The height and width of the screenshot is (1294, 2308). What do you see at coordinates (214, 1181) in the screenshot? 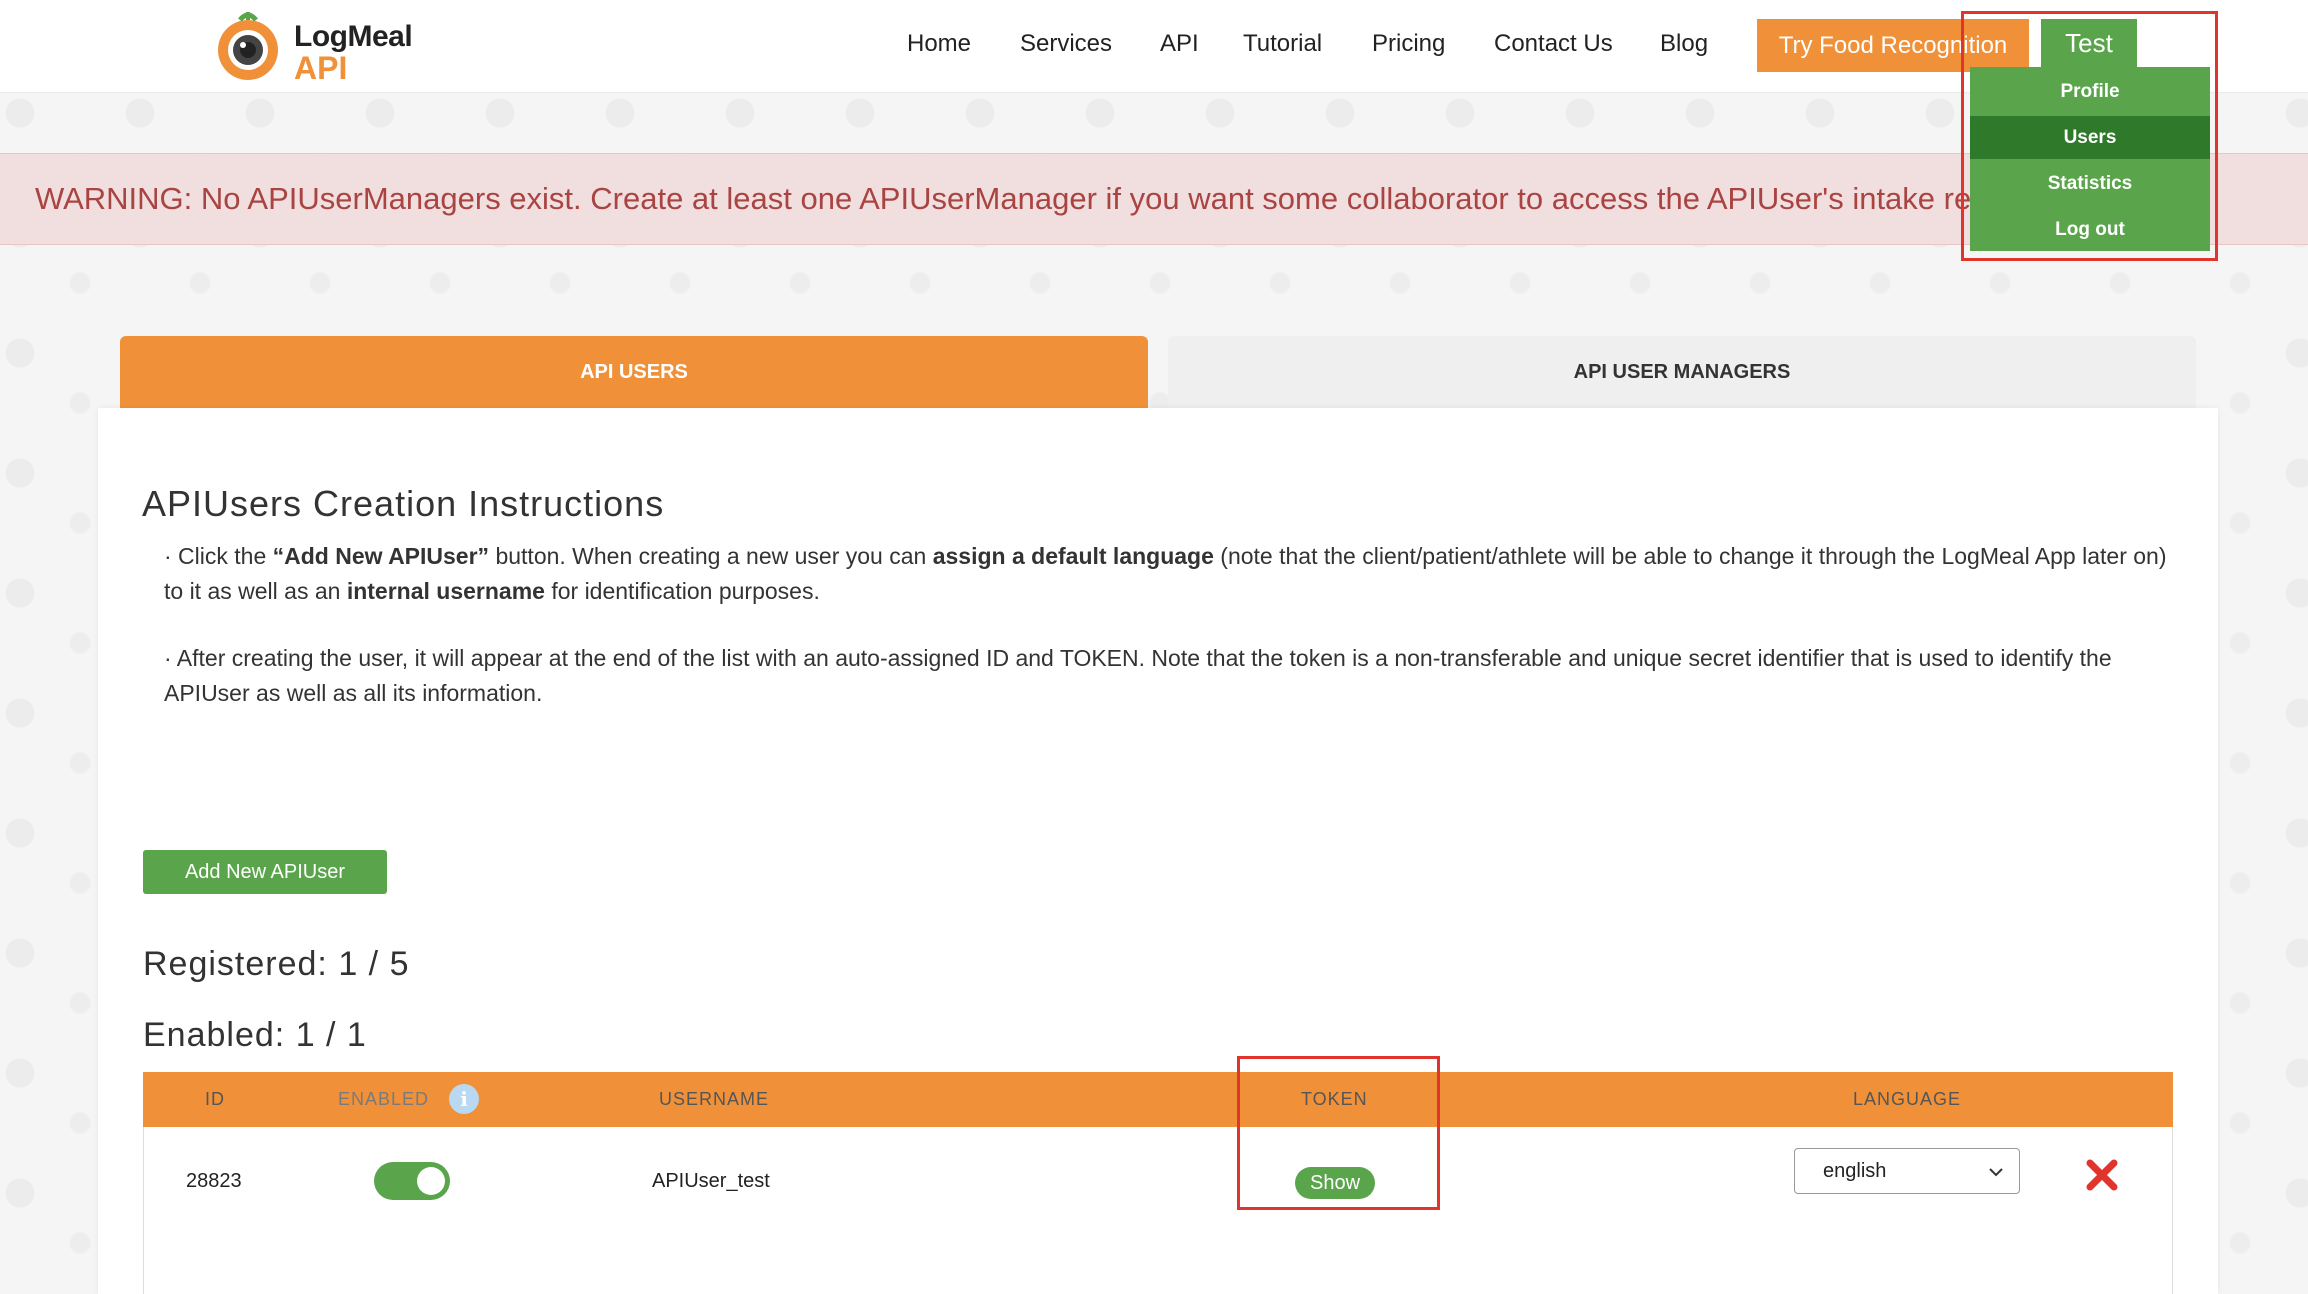
I see `cell-id: 28823` at bounding box center [214, 1181].